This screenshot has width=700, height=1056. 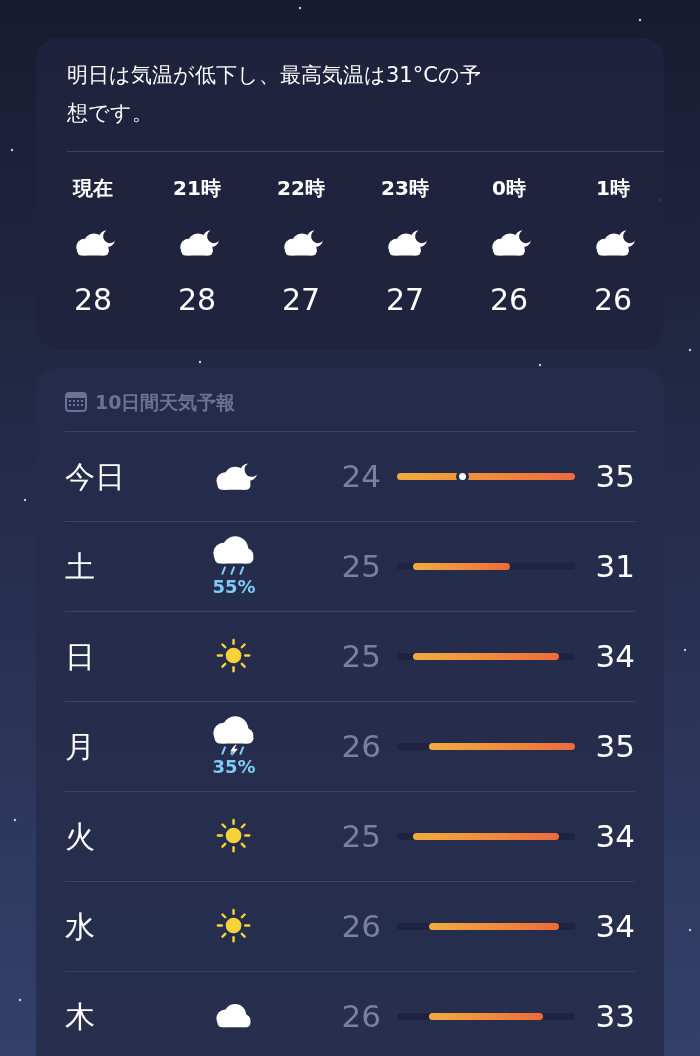 What do you see at coordinates (197, 188) in the screenshot?
I see `hour-label: 21時` at bounding box center [197, 188].